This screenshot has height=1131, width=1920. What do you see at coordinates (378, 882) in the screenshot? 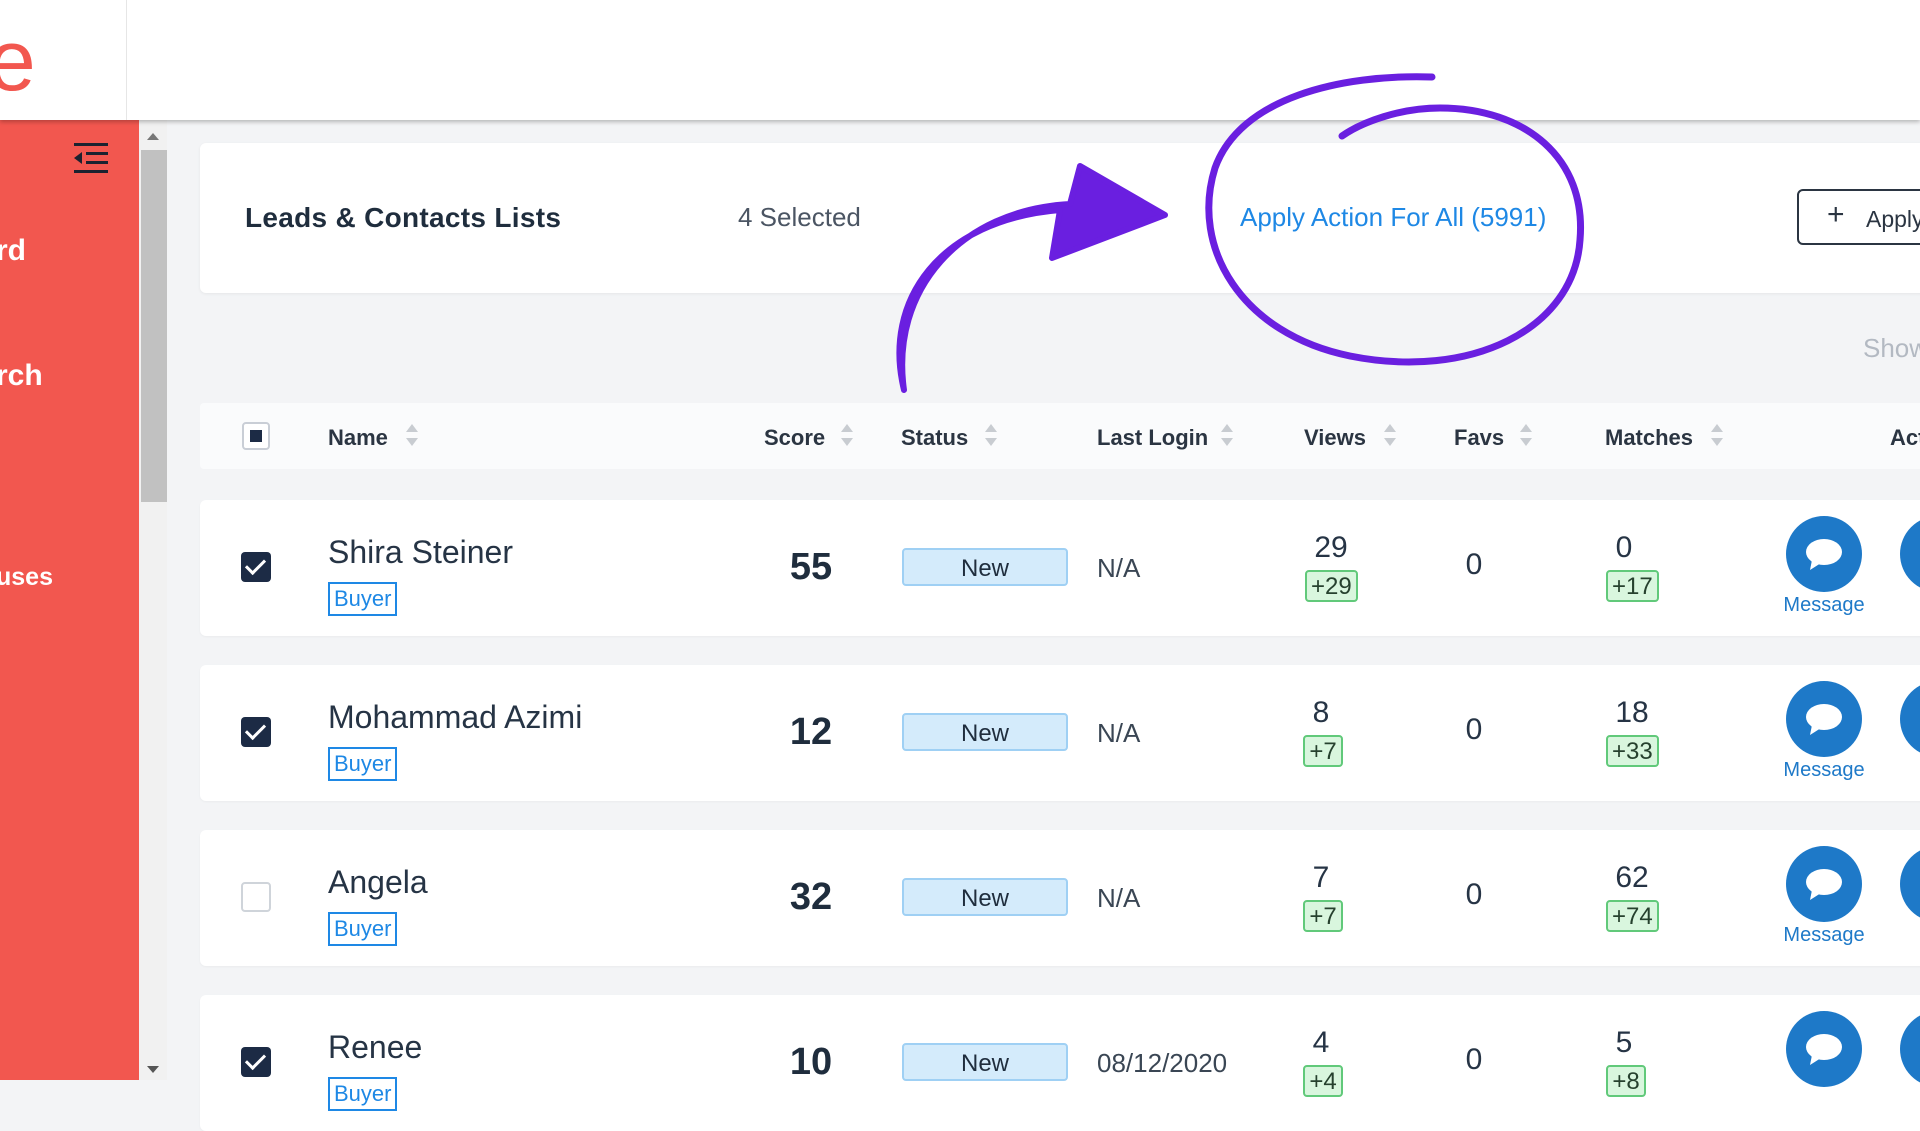
I see `contact-name: Angela` at bounding box center [378, 882].